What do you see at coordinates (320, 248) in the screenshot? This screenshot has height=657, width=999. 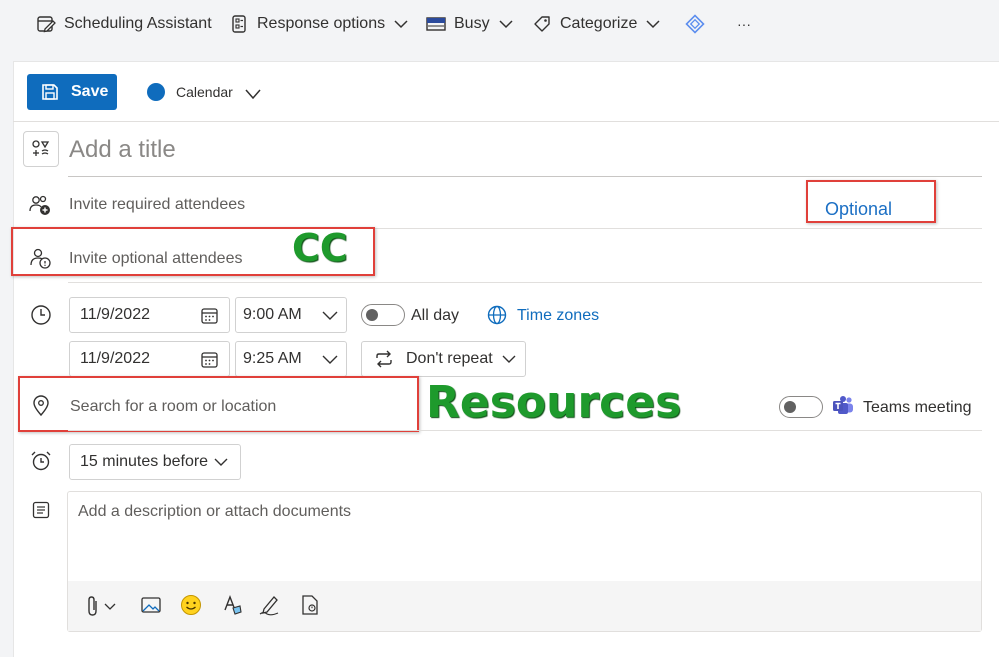 I see `cc-annotation: CC` at bounding box center [320, 248].